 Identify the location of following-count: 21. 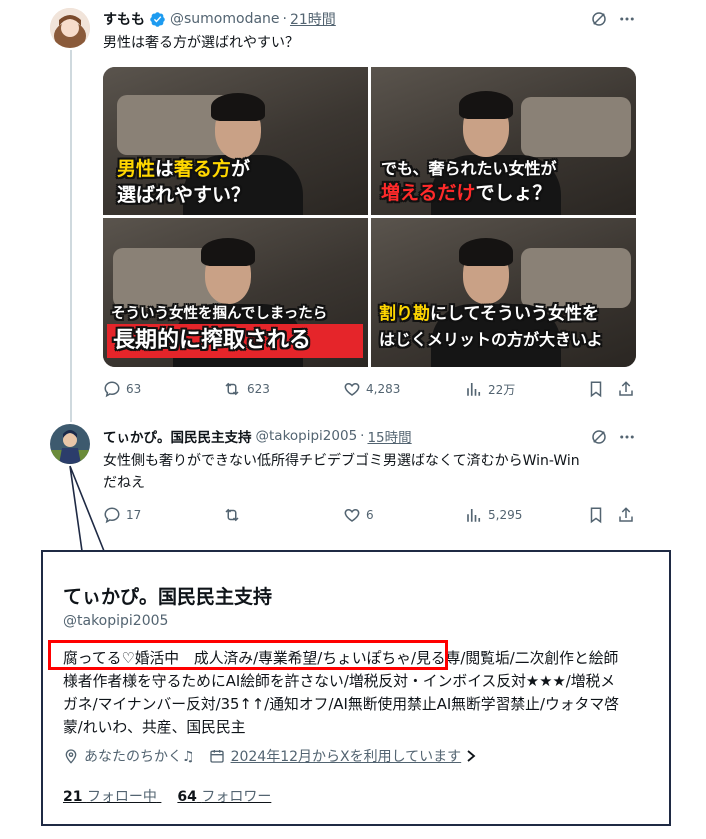
(73, 797).